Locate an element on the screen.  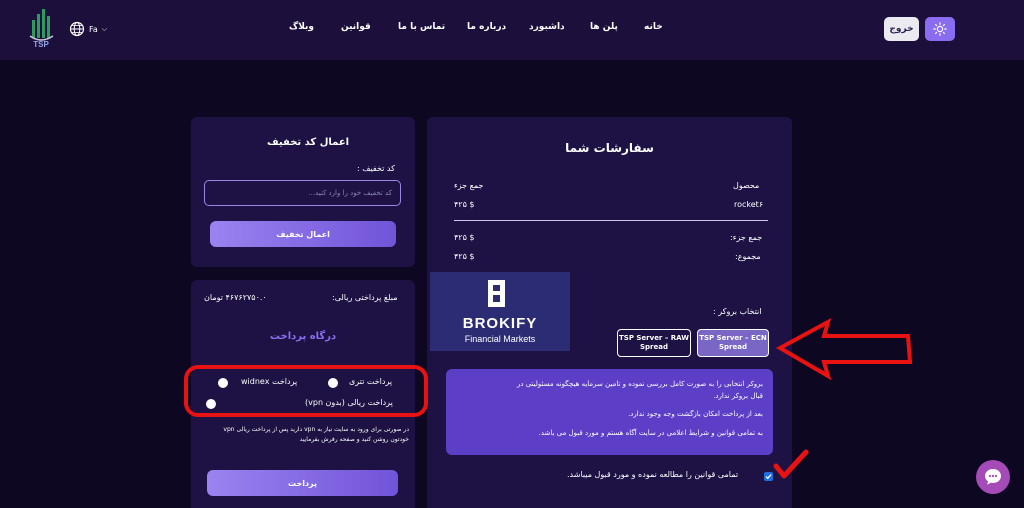
broker-ecn-line1: TSP Server – ECN is located at coordinates (733, 337).